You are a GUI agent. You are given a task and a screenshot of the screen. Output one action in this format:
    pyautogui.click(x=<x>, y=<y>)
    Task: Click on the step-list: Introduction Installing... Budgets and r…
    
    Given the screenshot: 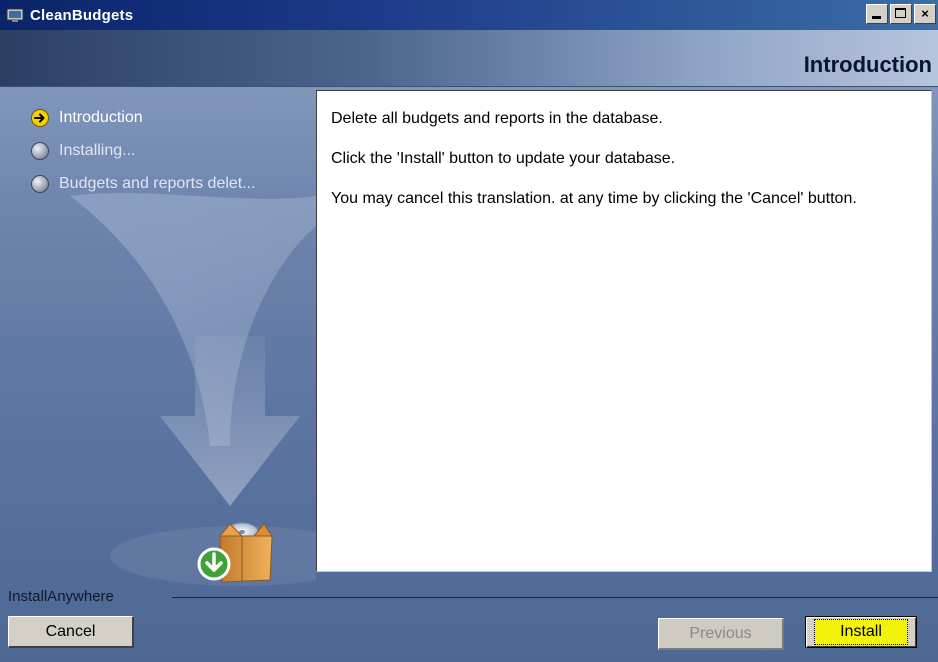 What is the action you would take?
    pyautogui.click(x=143, y=155)
    